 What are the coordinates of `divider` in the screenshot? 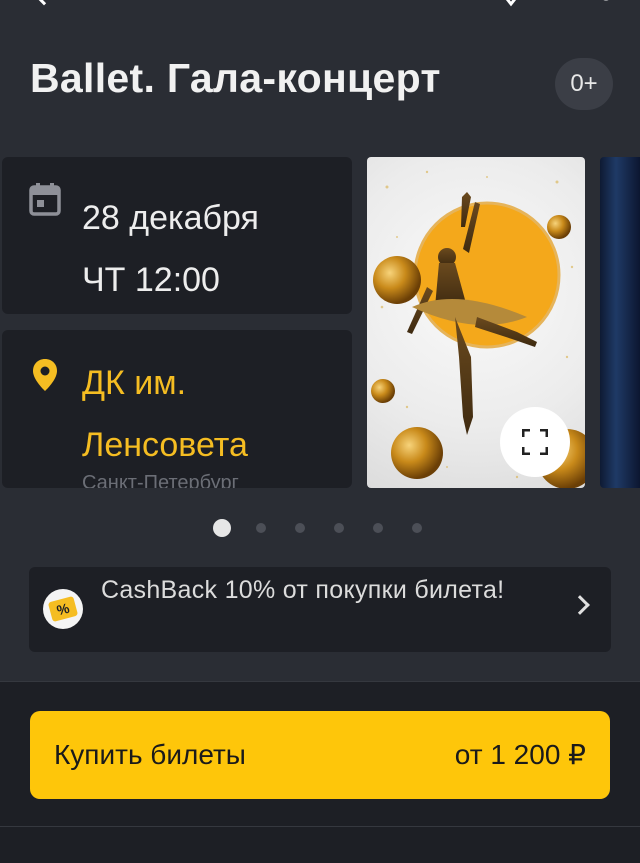 It's located at (320, 826).